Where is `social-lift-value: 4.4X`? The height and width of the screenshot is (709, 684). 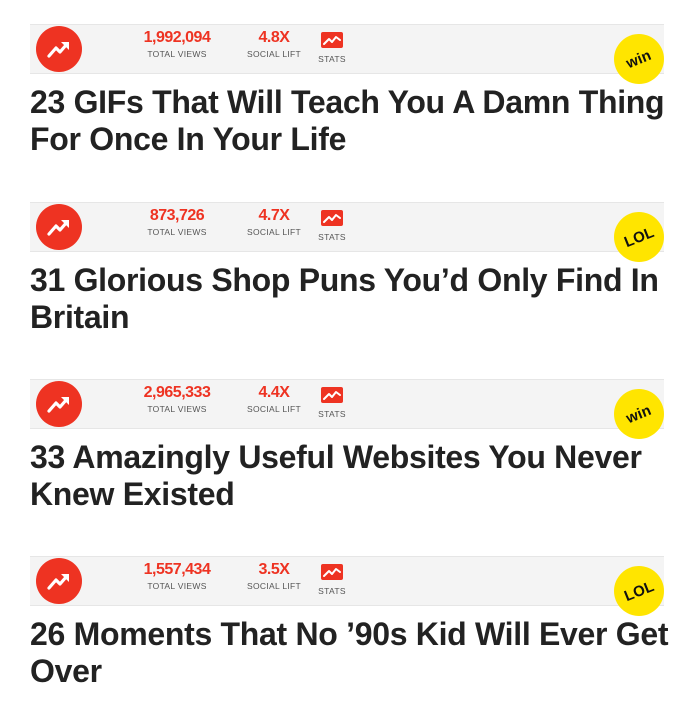 social-lift-value: 4.4X is located at coordinates (274, 392).